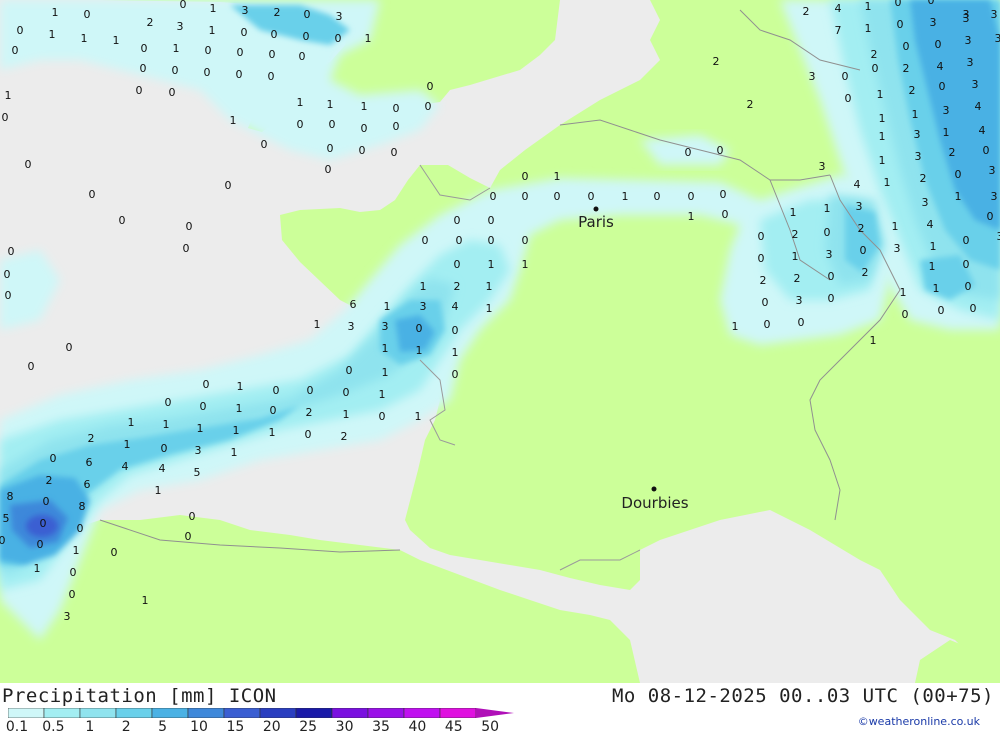 This screenshot has width=1000, height=735. I want to click on precip-value-label: 4, so click(838, 8).